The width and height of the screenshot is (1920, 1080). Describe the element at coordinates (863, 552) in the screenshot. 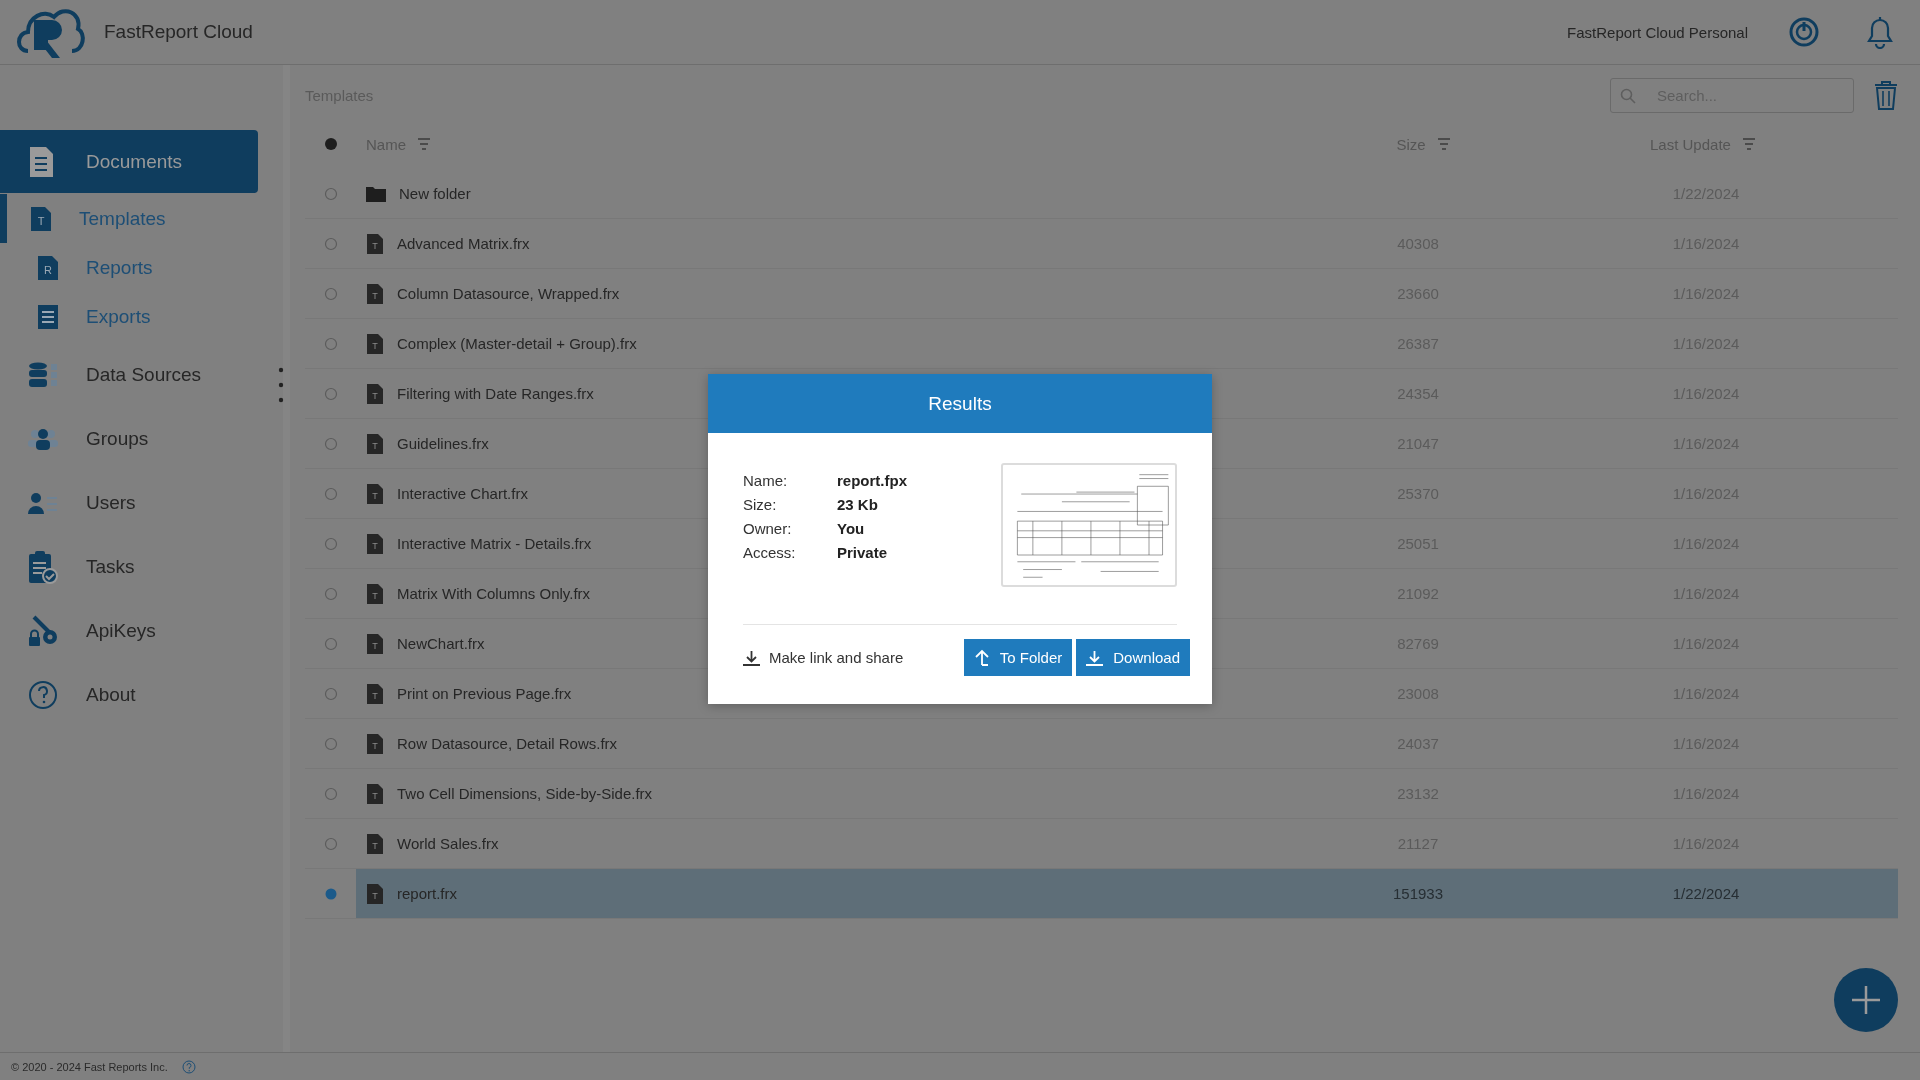

I see `field-value: Private` at that location.